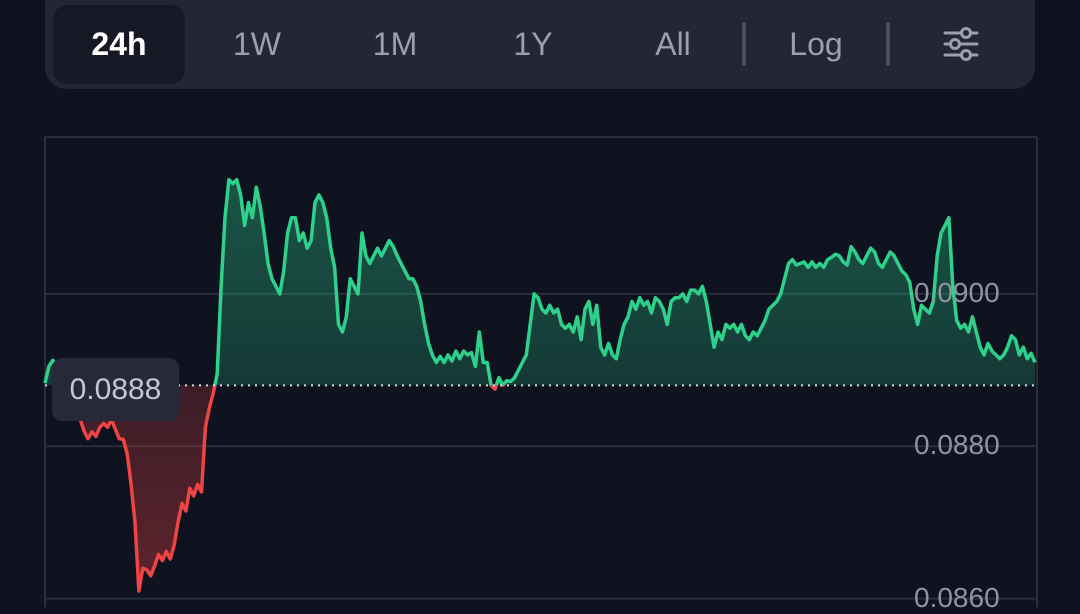 This screenshot has height=614, width=1080. Describe the element at coordinates (957, 292) in the screenshot. I see `y-tick-label: 0.0900` at that location.